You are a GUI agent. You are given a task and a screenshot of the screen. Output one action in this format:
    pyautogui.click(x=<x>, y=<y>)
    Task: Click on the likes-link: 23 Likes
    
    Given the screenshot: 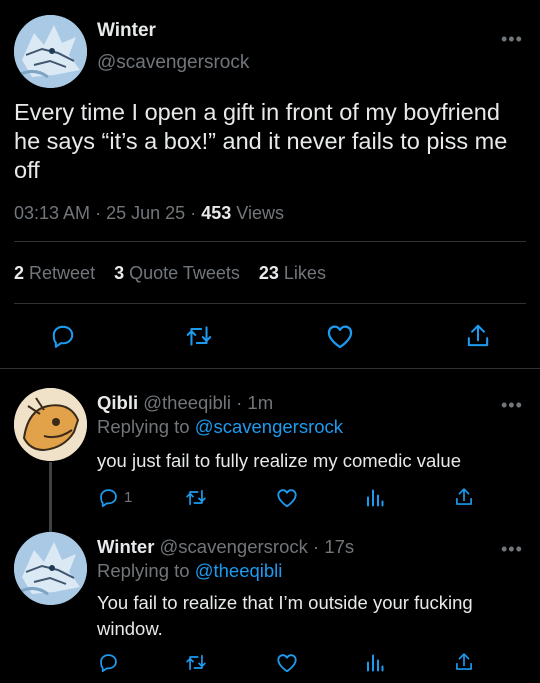 What is the action you would take?
    pyautogui.click(x=292, y=273)
    